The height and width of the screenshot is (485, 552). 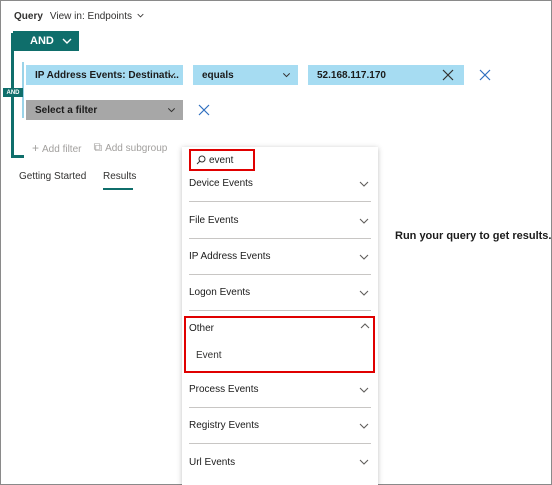 I want to click on filter-value-input: 52.168.117.170, so click(x=386, y=75).